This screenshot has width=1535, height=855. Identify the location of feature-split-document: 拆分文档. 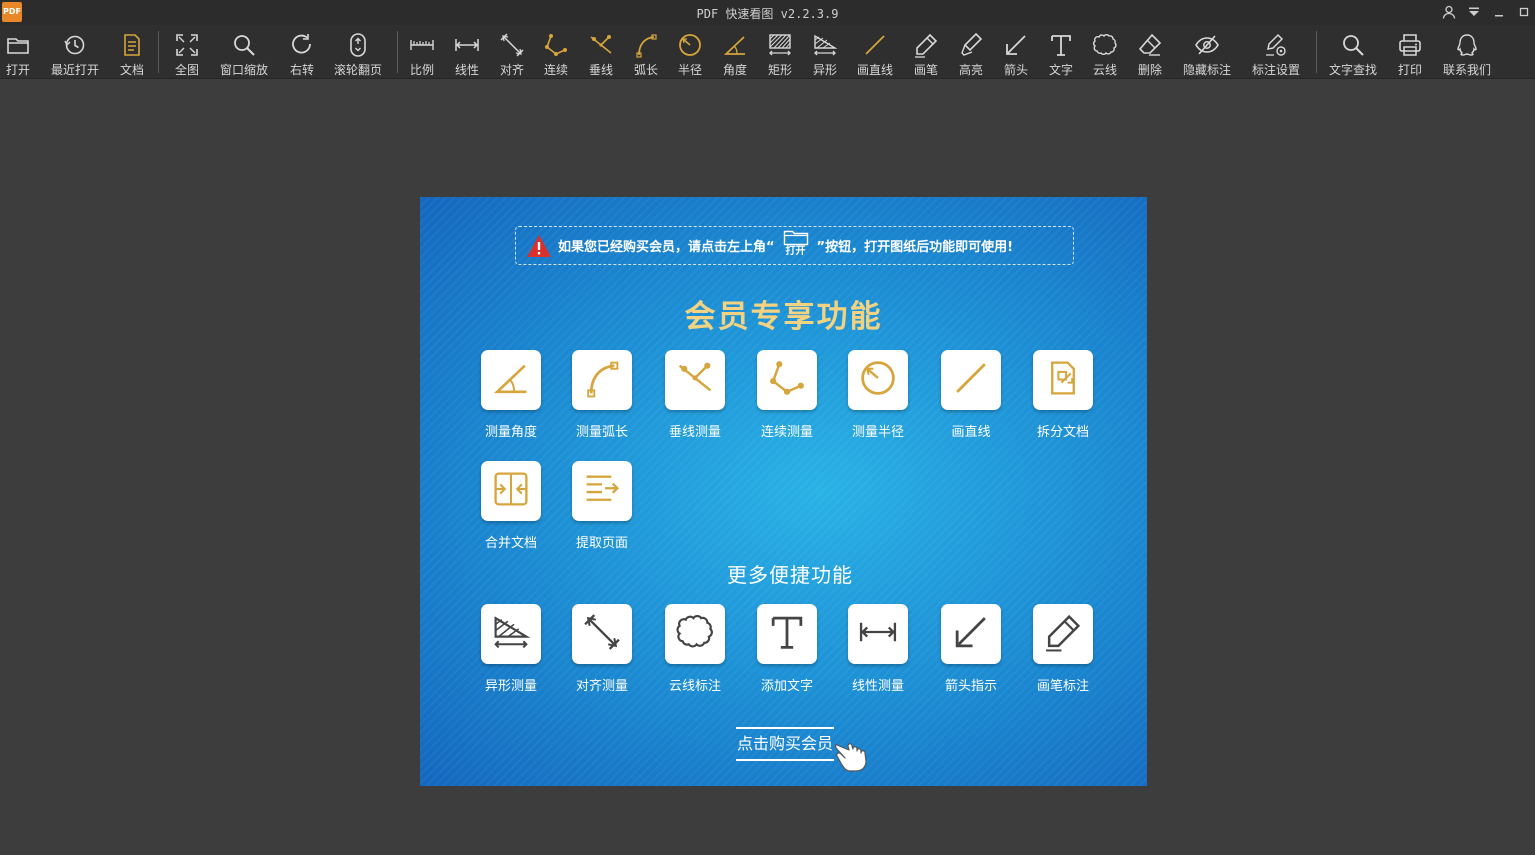
(1063, 395).